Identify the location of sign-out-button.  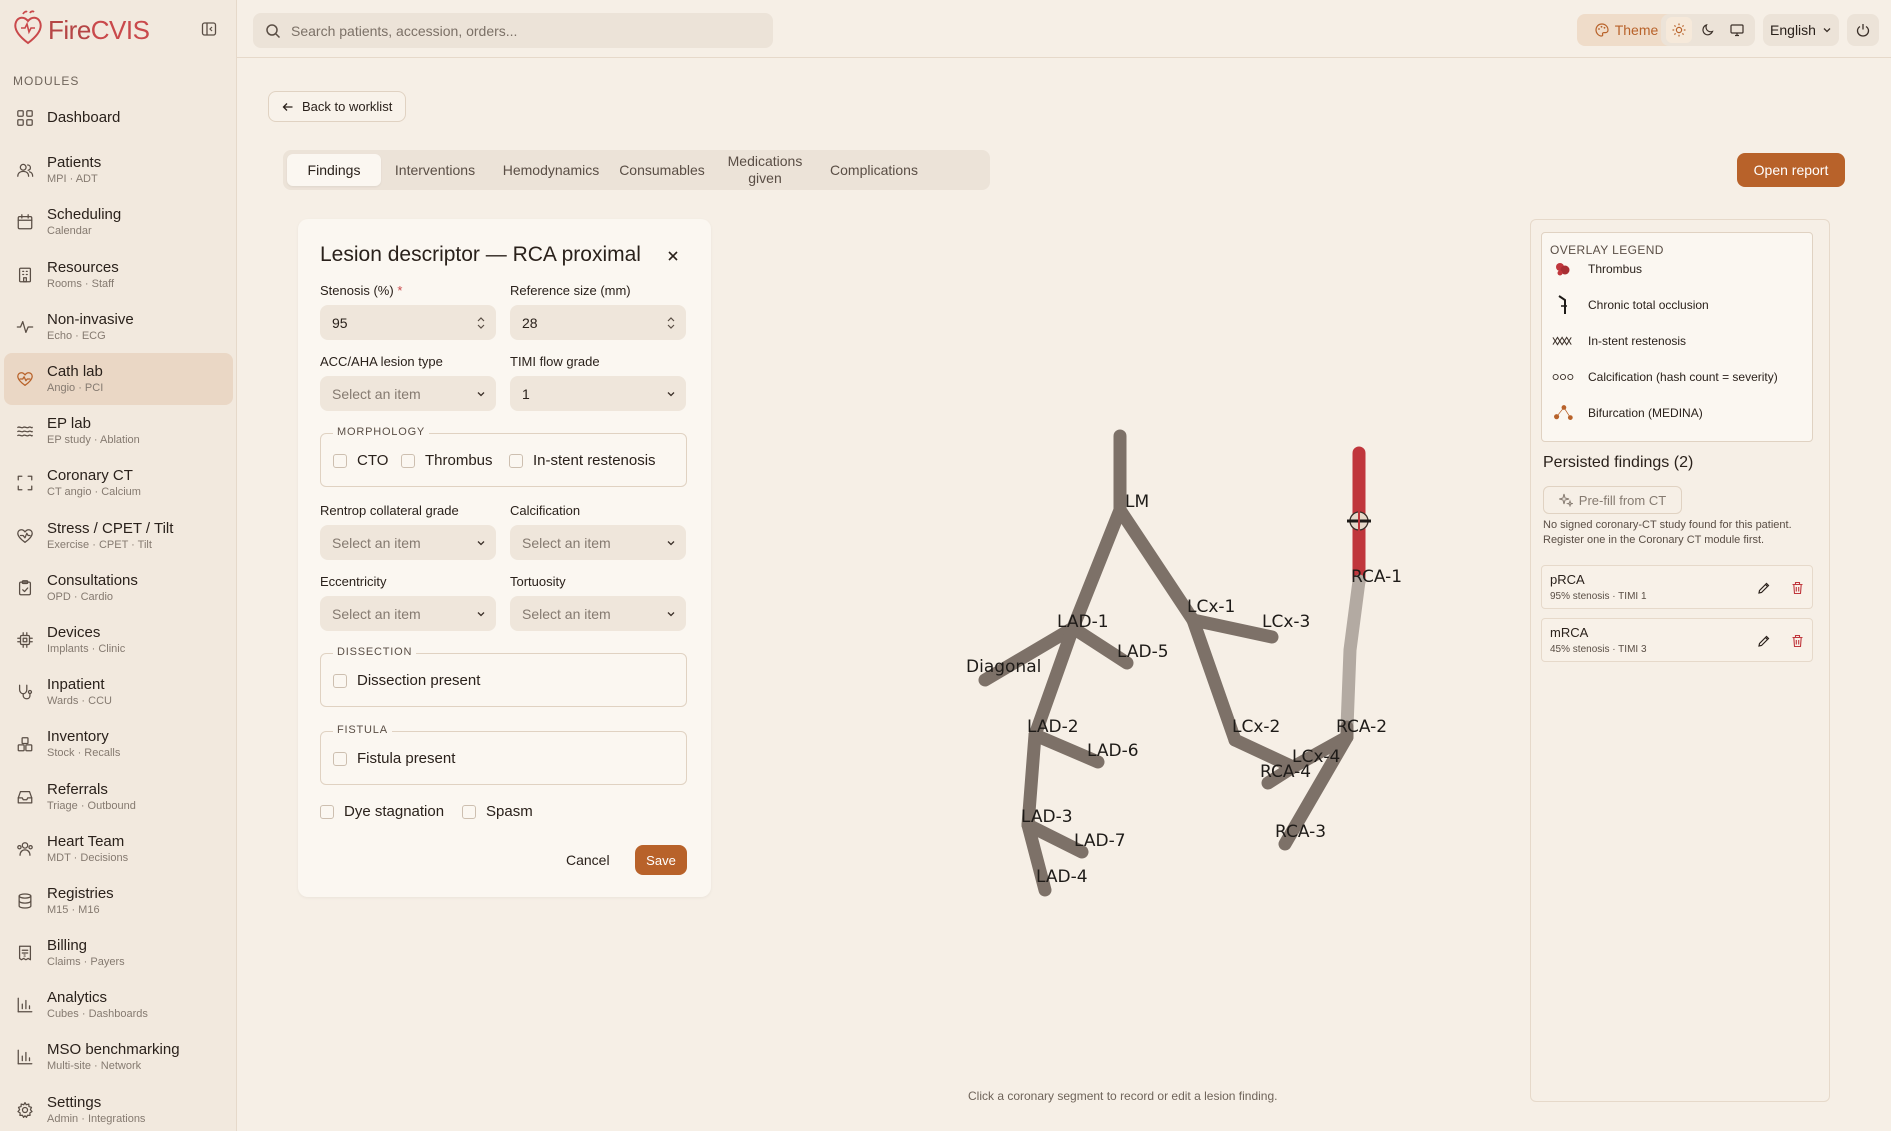
(1863, 30).